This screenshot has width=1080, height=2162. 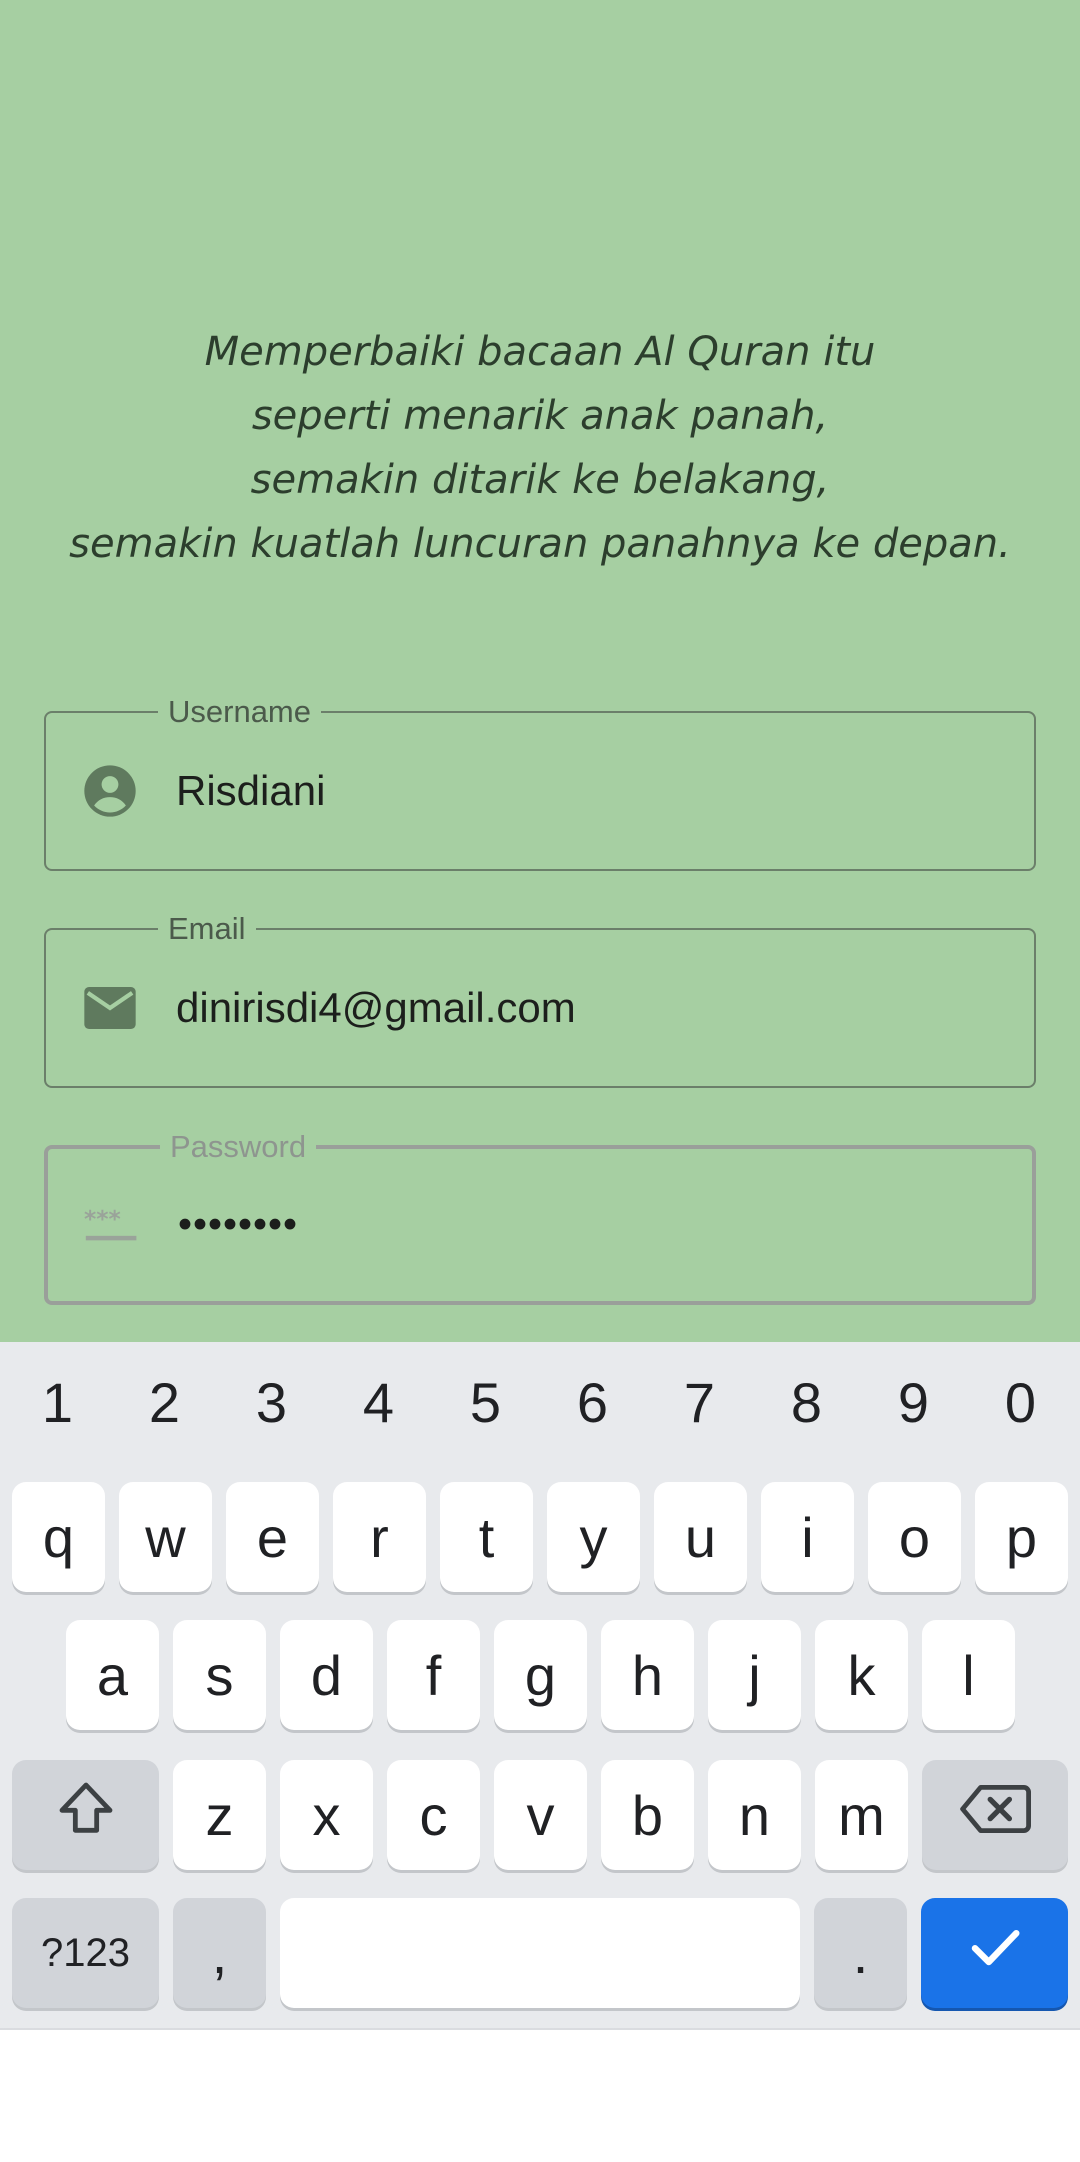 What do you see at coordinates (112, 1675) in the screenshot?
I see `key-a: a` at bounding box center [112, 1675].